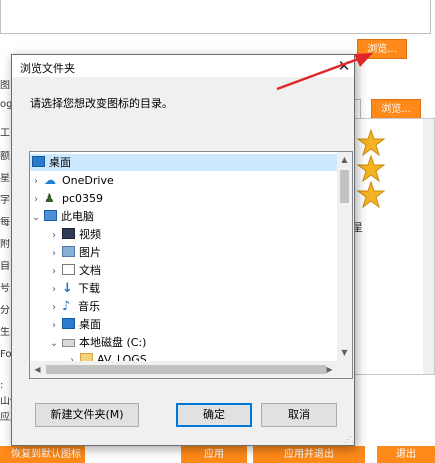 This screenshot has width=435, height=463. What do you see at coordinates (183, 66) in the screenshot?
I see `dialog-titlebar: 浏览文件夹 ✕` at bounding box center [183, 66].